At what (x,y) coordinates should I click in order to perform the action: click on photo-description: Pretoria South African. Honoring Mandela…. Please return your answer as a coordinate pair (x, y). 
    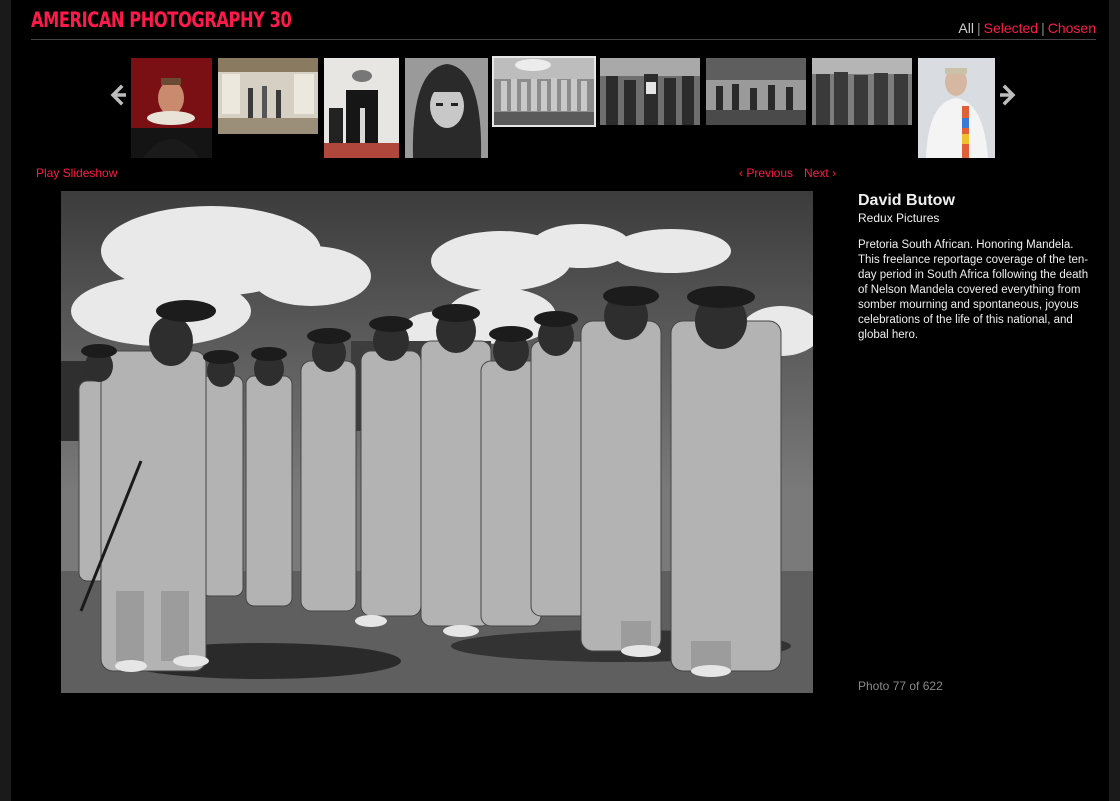
    Looking at the image, I should click on (973, 290).